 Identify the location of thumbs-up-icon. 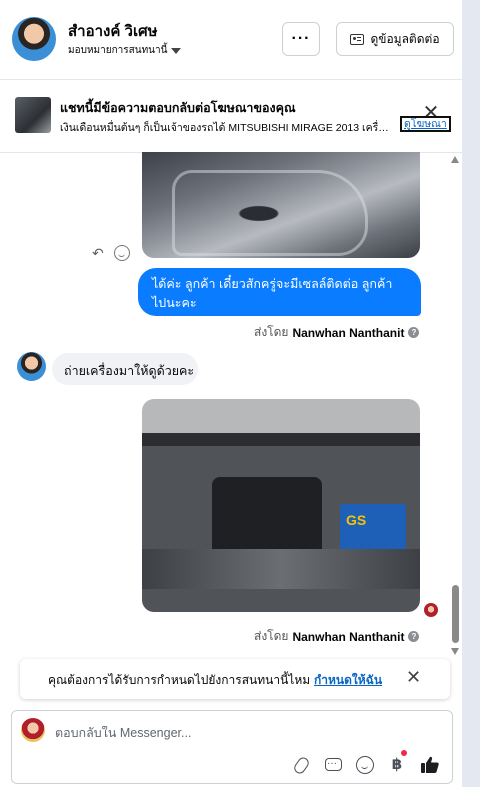
(430, 765).